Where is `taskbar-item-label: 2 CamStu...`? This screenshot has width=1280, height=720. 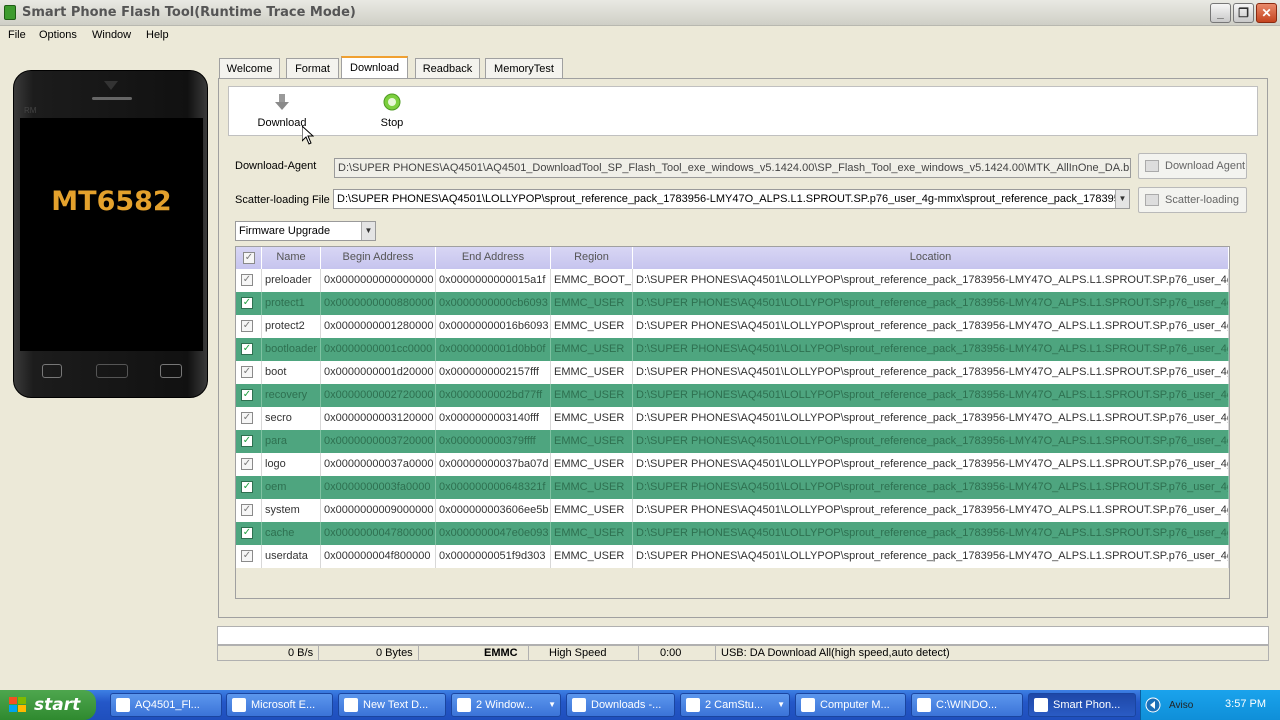 taskbar-item-label: 2 CamStu... is located at coordinates (734, 705).